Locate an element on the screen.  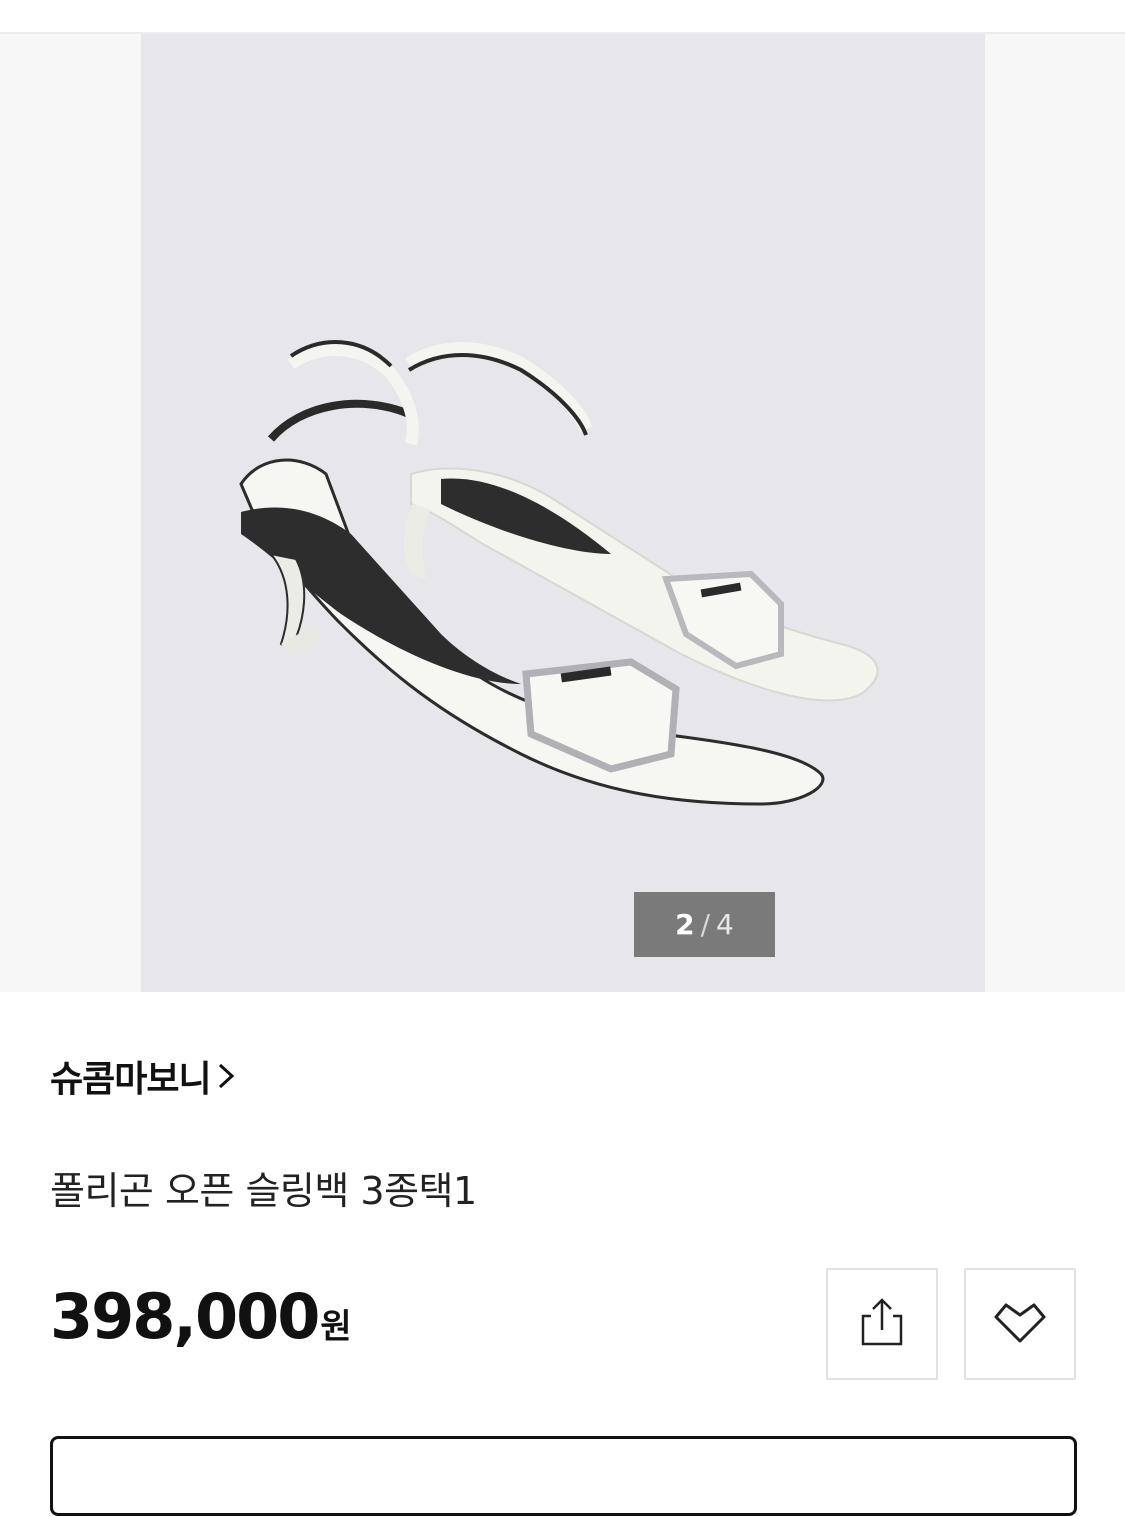
product-name: 폴리곤 오픈 슬링백 3종택1 is located at coordinates (263, 1191).